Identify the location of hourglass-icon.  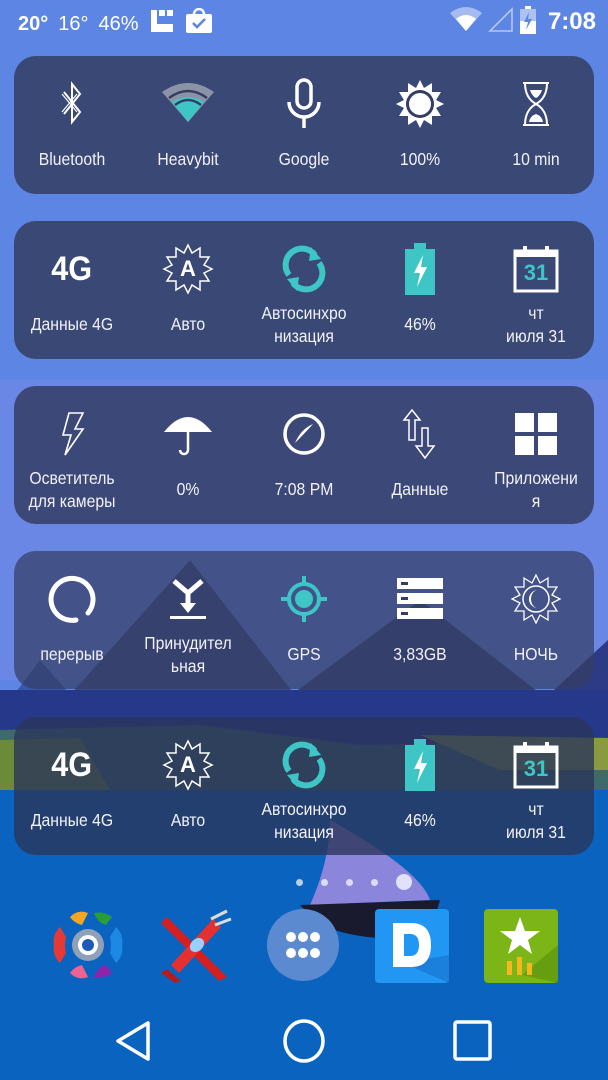
(536, 104).